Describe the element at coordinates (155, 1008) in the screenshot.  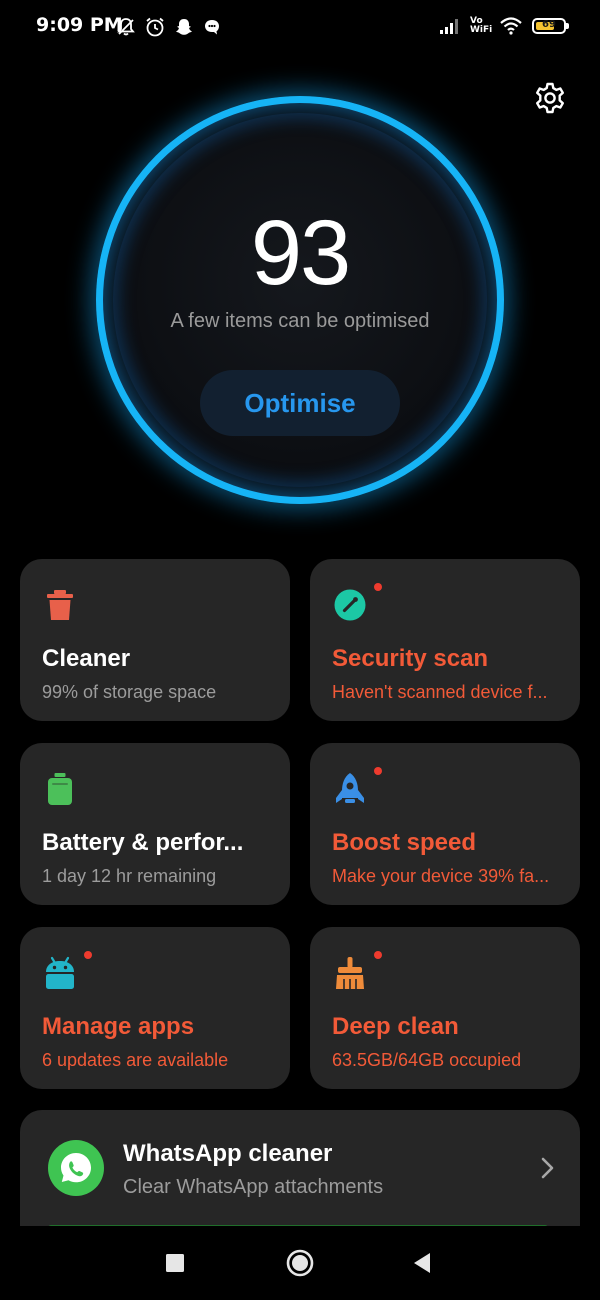
I see `tile-manage-apps: Manage apps 6 updates are available` at that location.